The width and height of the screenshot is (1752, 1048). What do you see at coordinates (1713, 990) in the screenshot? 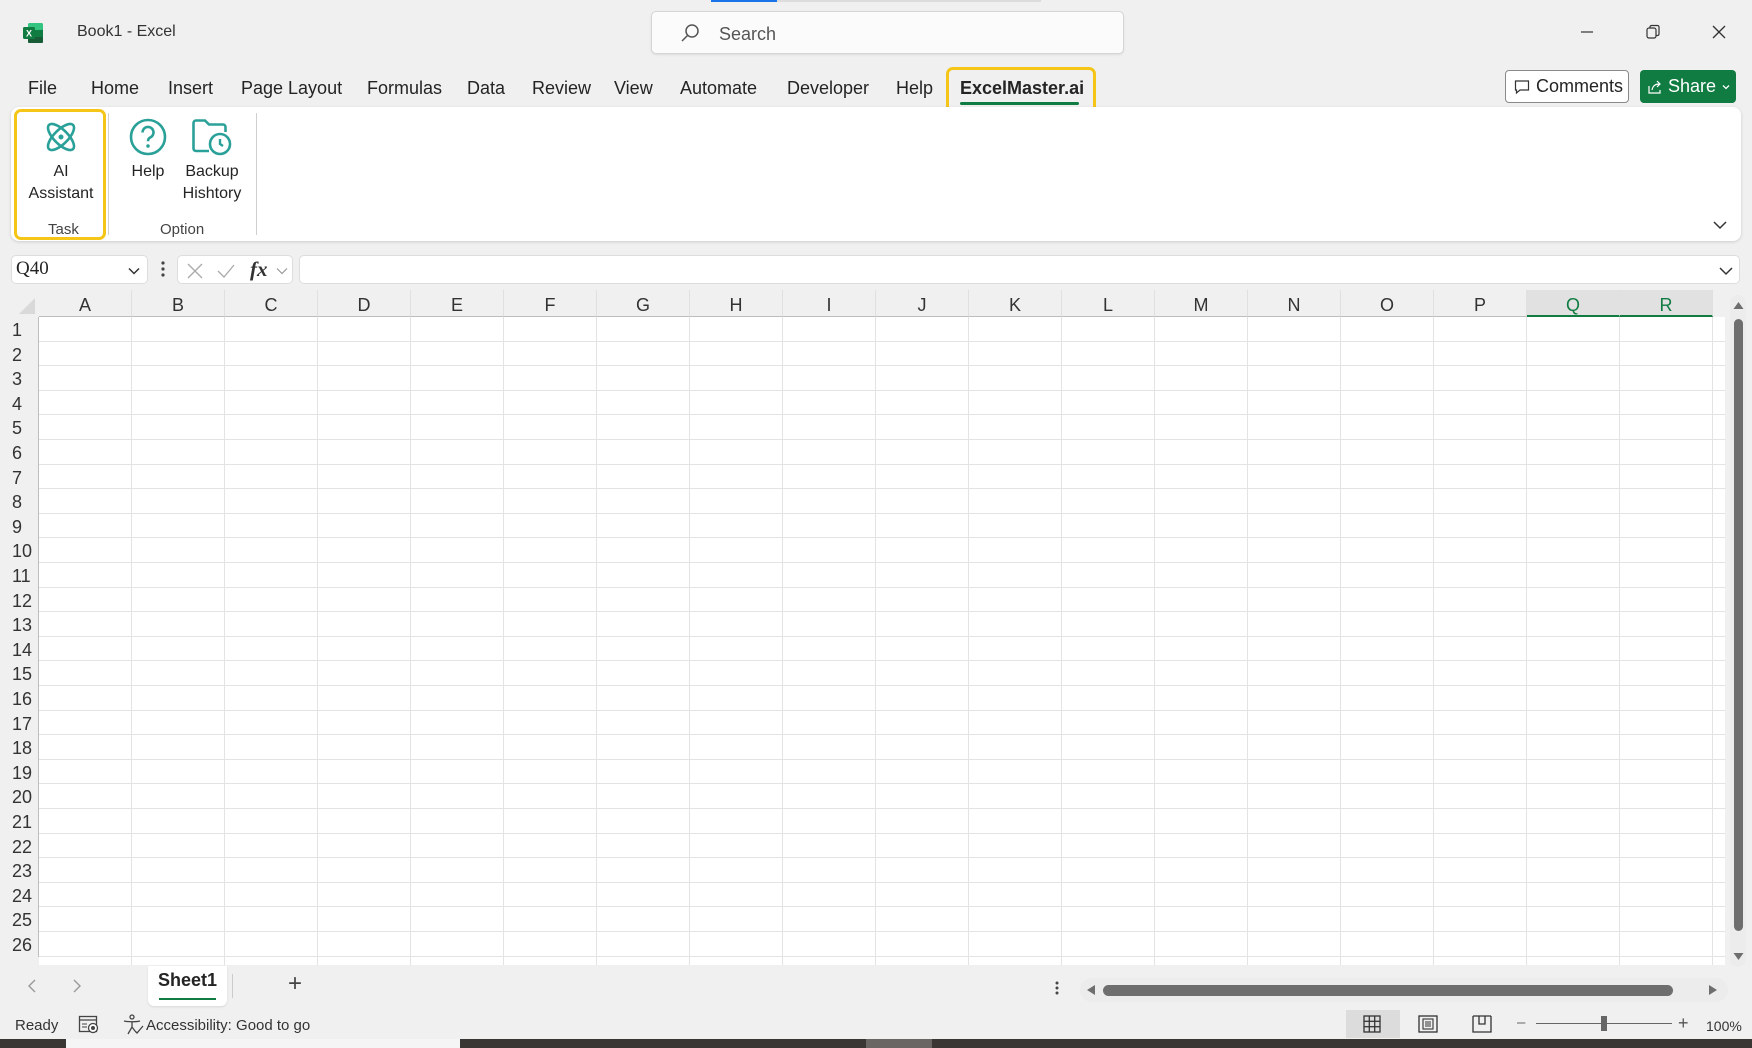
I see `scroll-right-icon` at bounding box center [1713, 990].